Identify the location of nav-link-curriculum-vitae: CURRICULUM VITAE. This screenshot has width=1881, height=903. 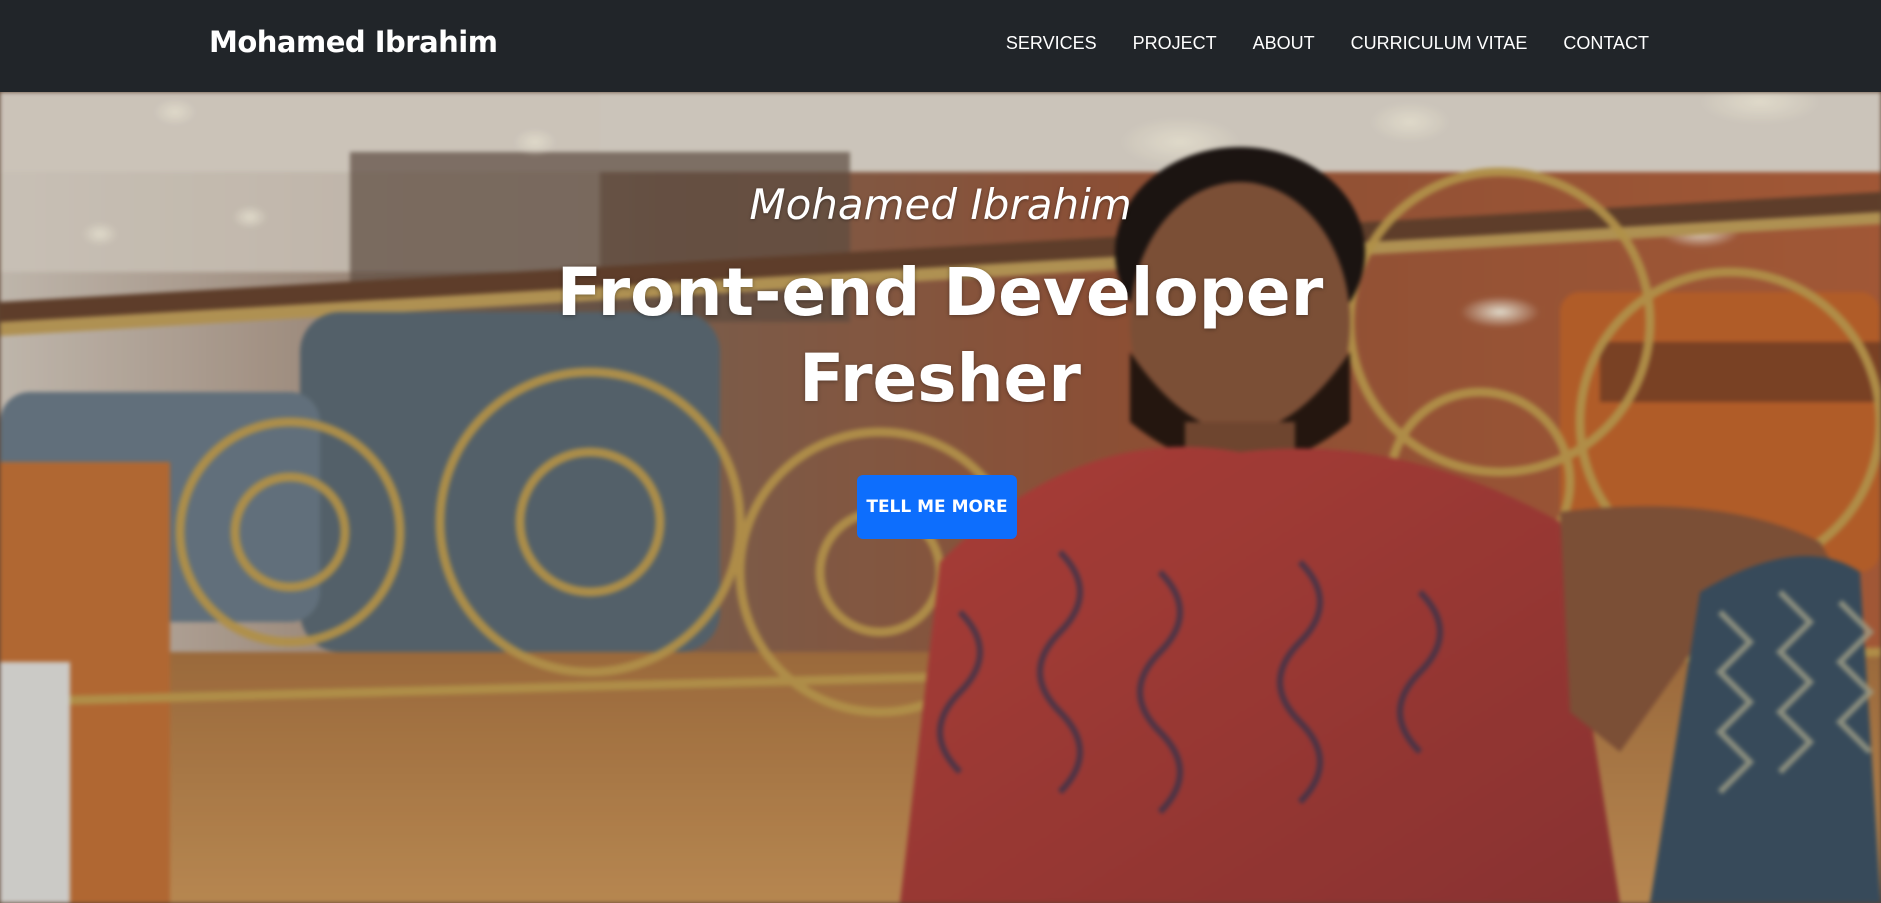
(1439, 43).